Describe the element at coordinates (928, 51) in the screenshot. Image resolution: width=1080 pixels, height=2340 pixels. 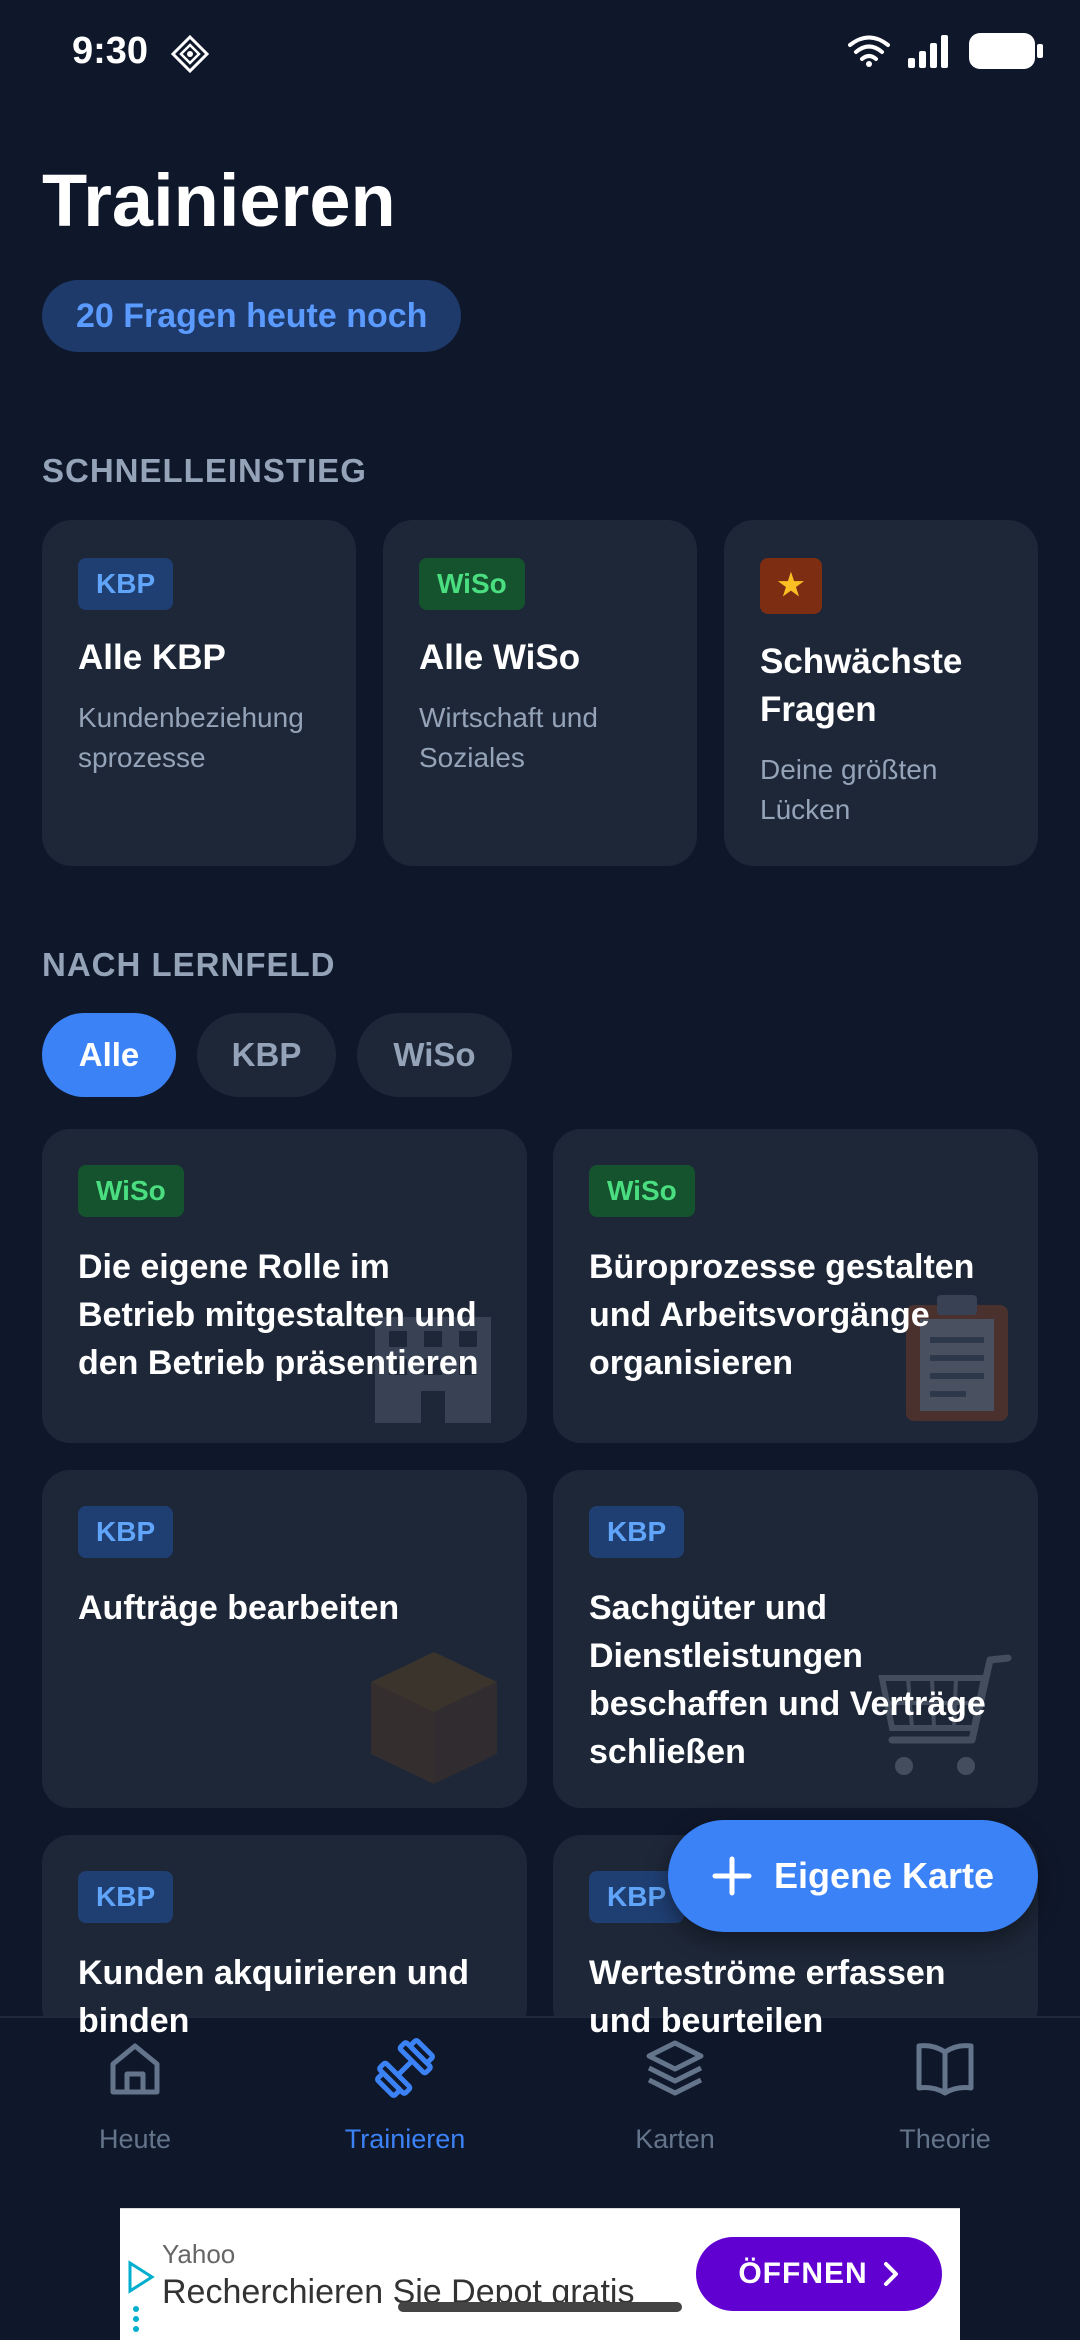
I see `signal-icon` at that location.